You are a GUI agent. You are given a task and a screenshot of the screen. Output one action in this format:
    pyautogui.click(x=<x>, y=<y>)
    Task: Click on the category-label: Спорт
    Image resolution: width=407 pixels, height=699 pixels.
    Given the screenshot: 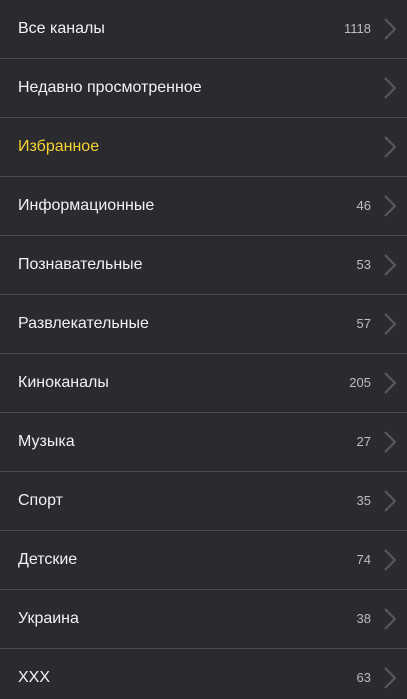 What is the action you would take?
    pyautogui.click(x=40, y=500)
    